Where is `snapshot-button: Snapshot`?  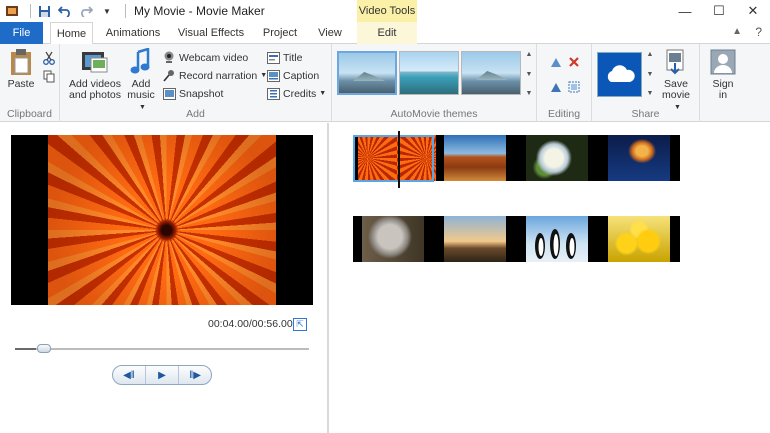
snapshot-button: Snapshot is located at coordinates (192, 93).